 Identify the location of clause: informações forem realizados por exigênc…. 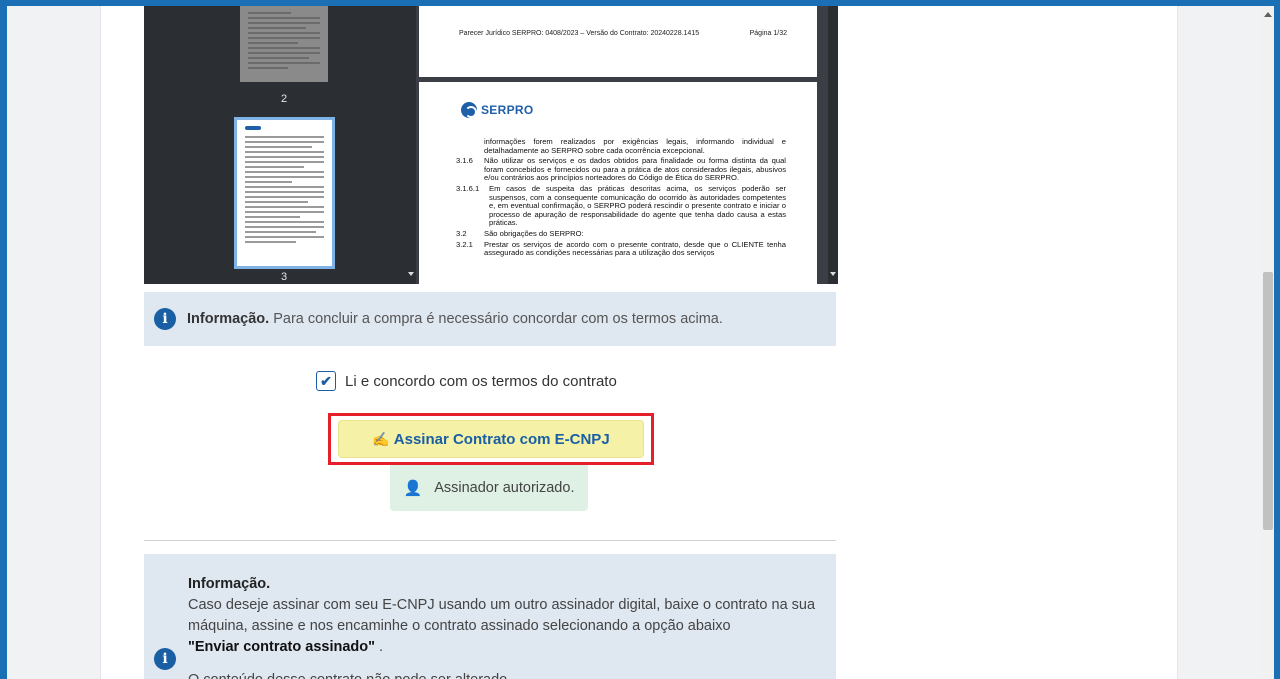
(635, 146).